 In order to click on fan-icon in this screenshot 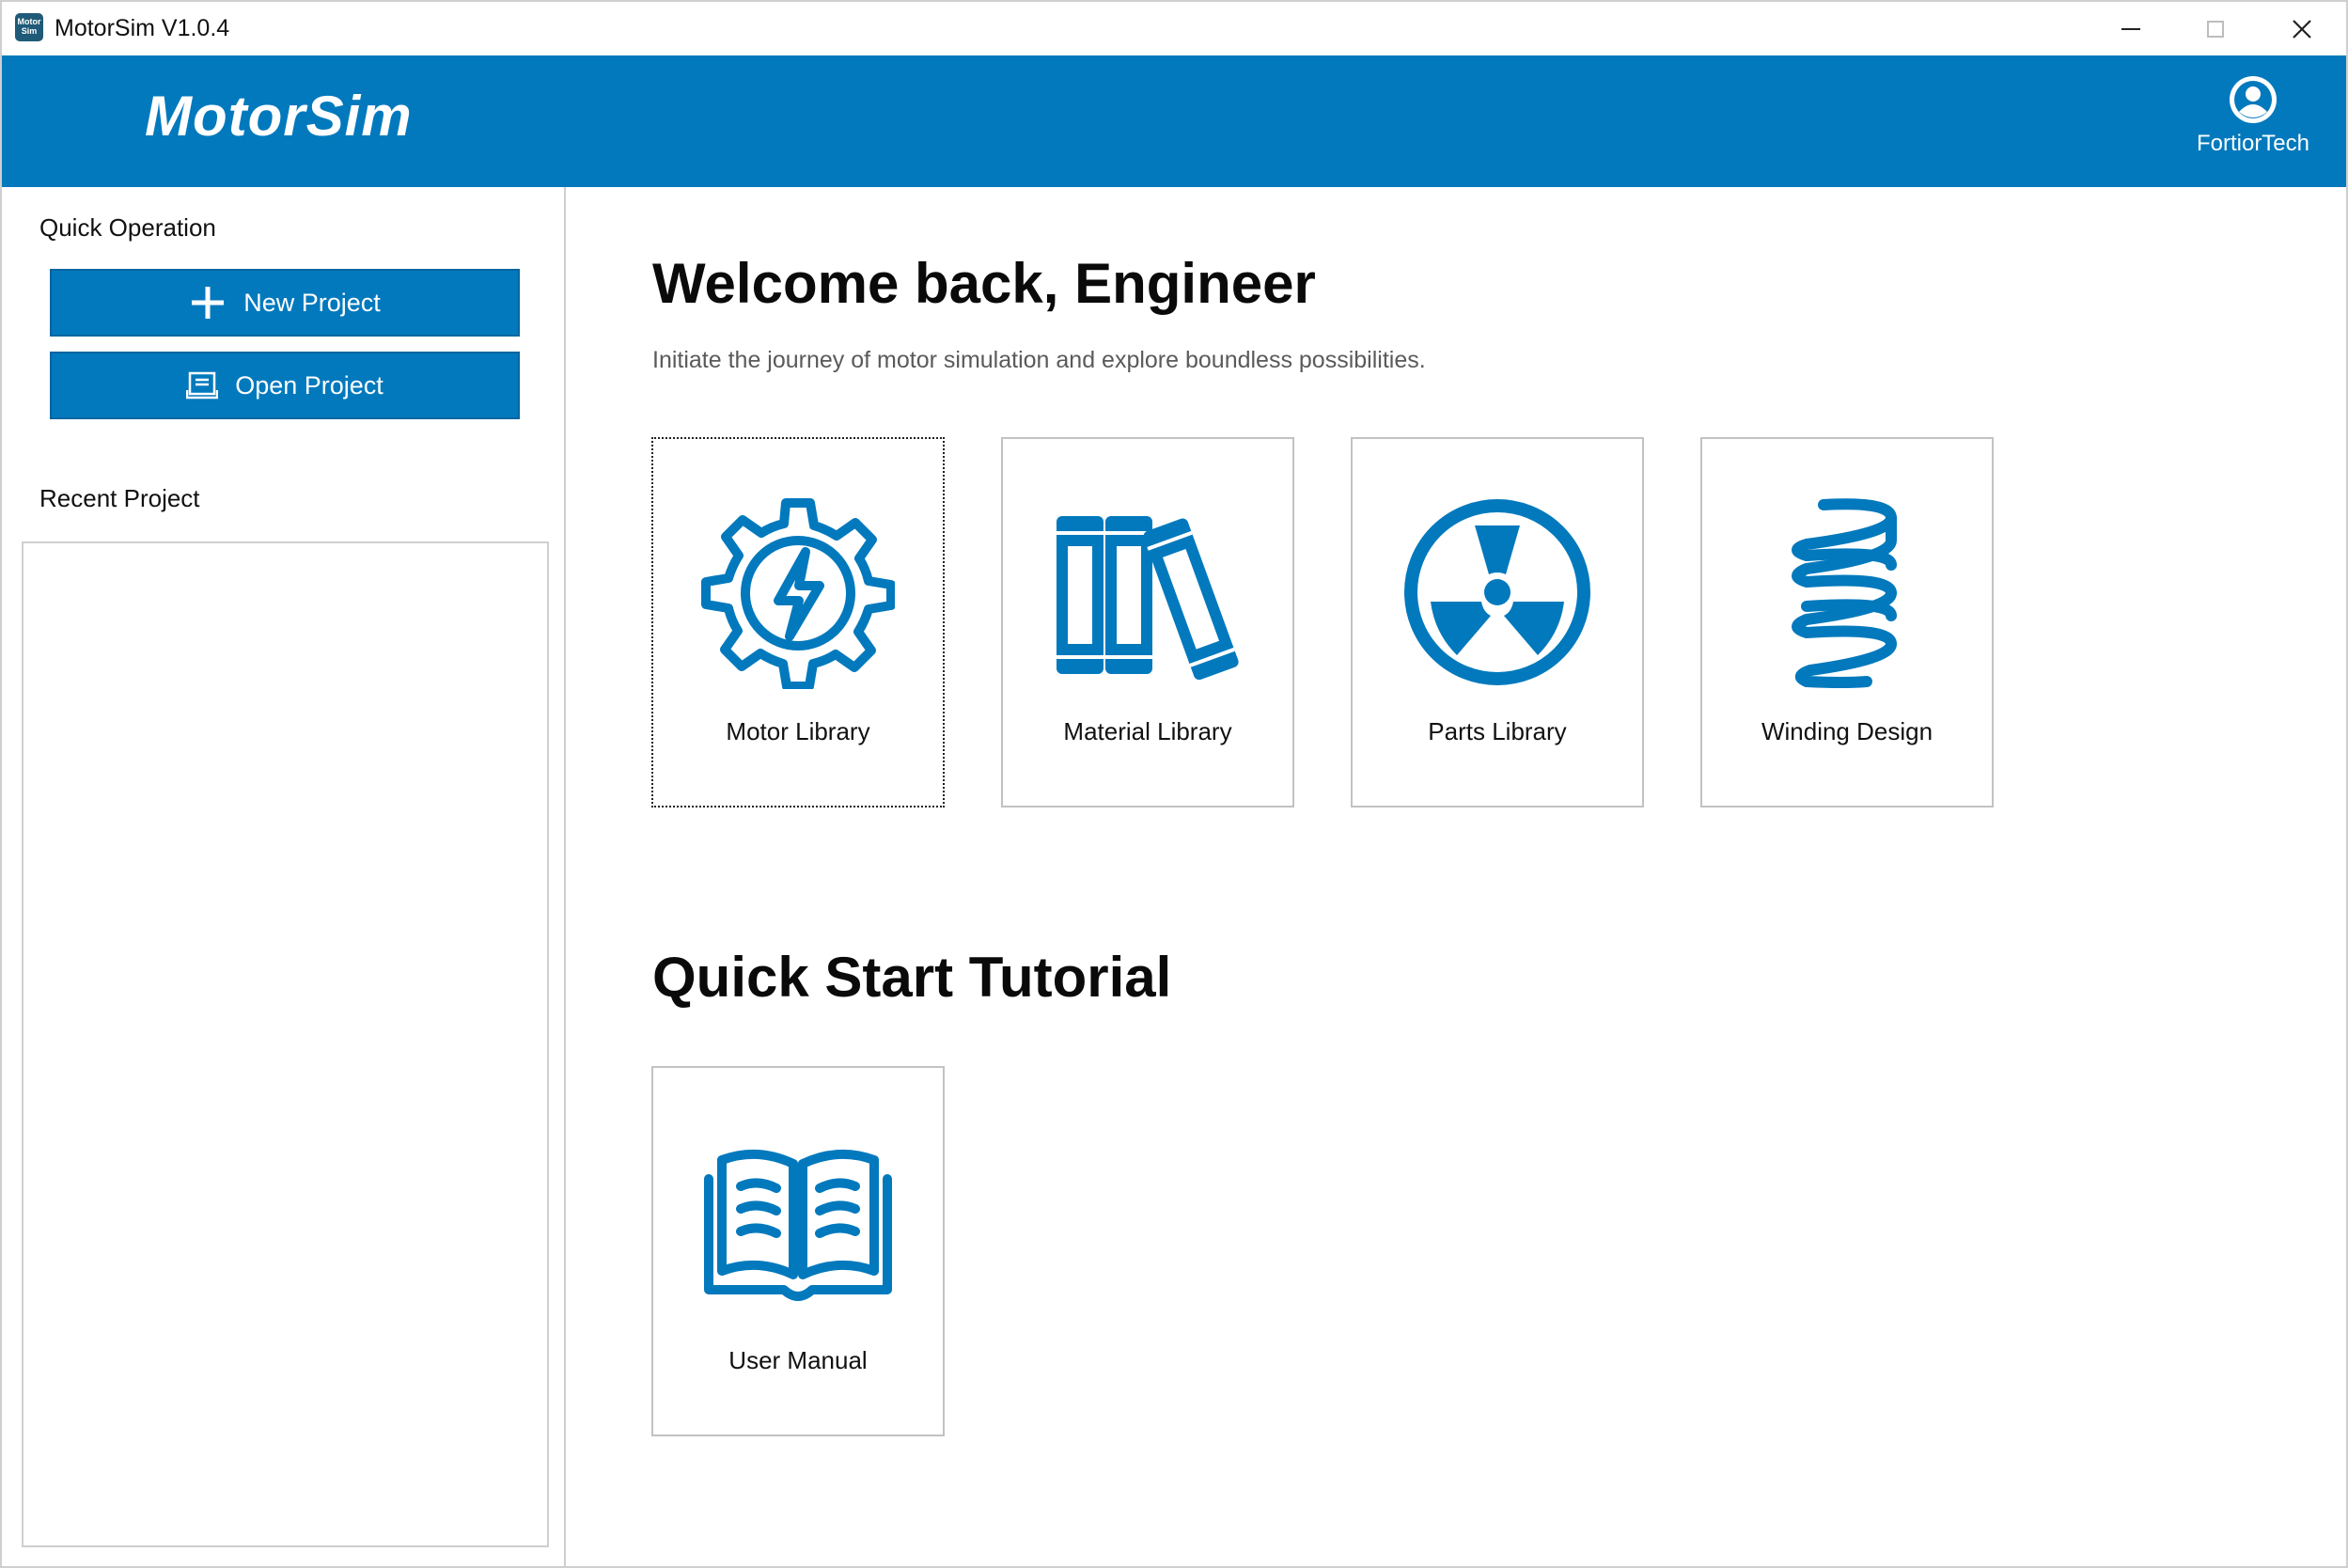, I will do `click(1497, 592)`.